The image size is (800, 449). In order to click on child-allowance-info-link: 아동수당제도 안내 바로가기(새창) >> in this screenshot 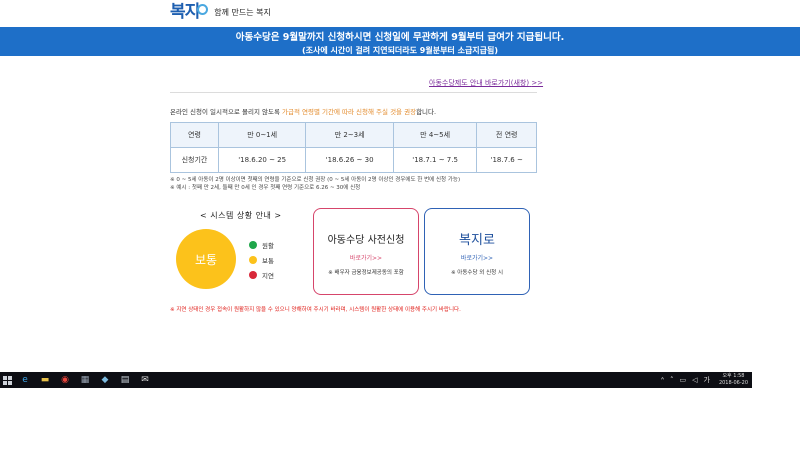, I will do `click(486, 83)`.